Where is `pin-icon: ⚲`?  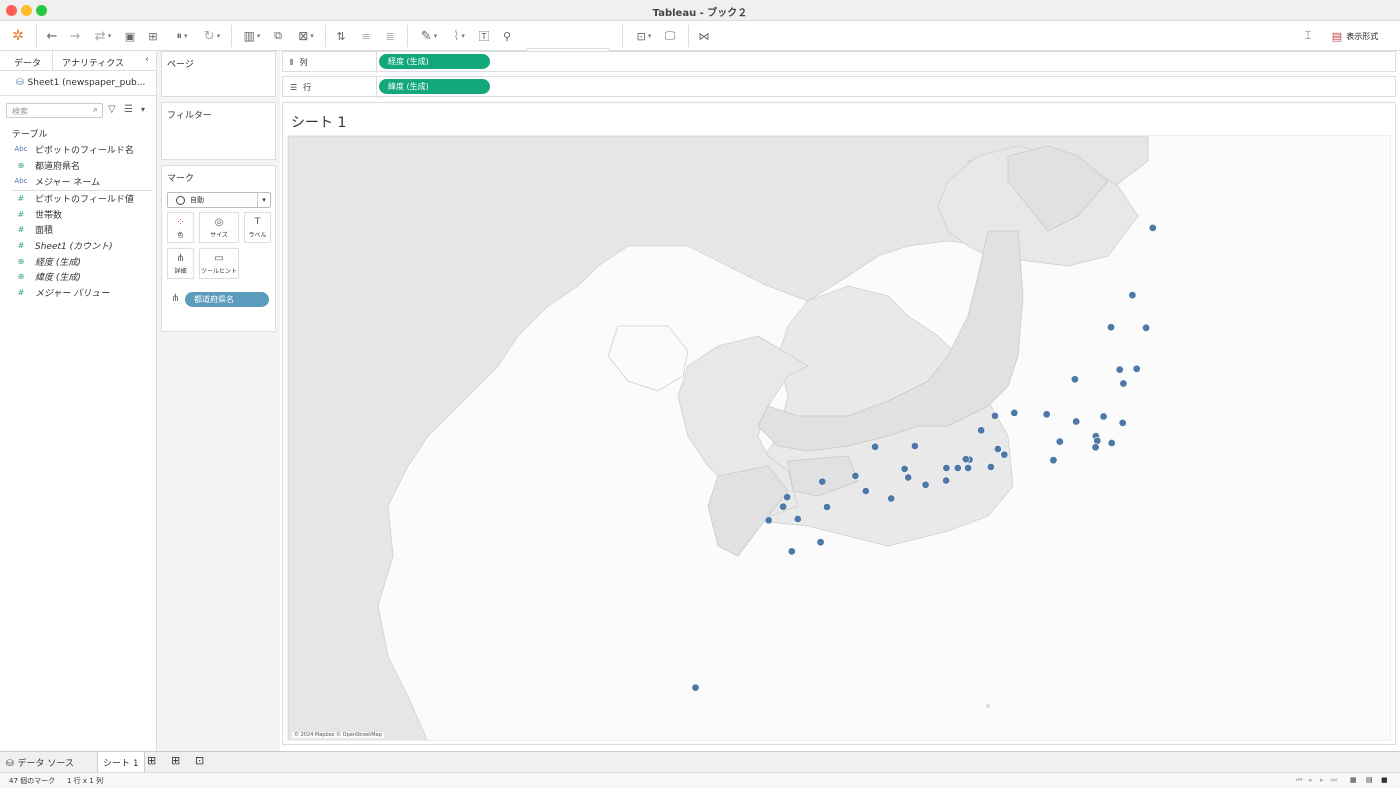 pin-icon: ⚲ is located at coordinates (507, 36).